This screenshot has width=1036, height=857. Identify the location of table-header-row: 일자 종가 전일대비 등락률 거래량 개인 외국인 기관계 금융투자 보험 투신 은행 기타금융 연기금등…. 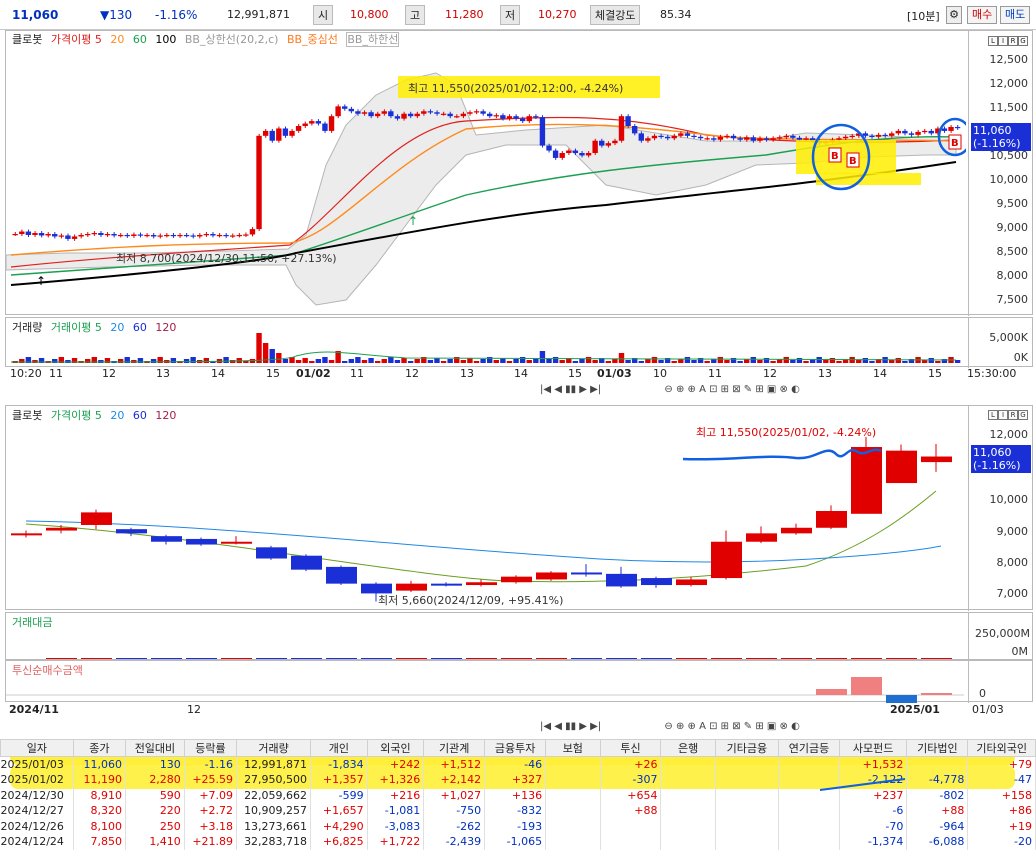
(518, 748).